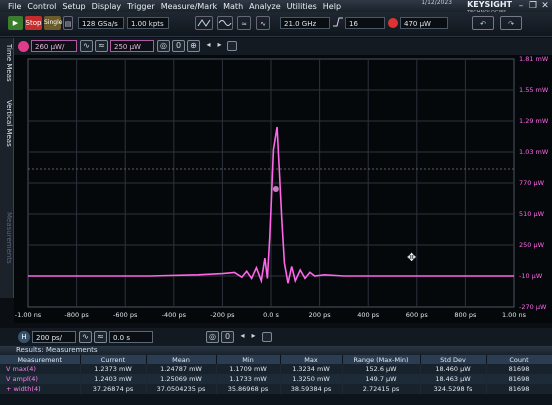 This screenshot has width=552, height=405. I want to click on header-max: Max, so click(311, 359).